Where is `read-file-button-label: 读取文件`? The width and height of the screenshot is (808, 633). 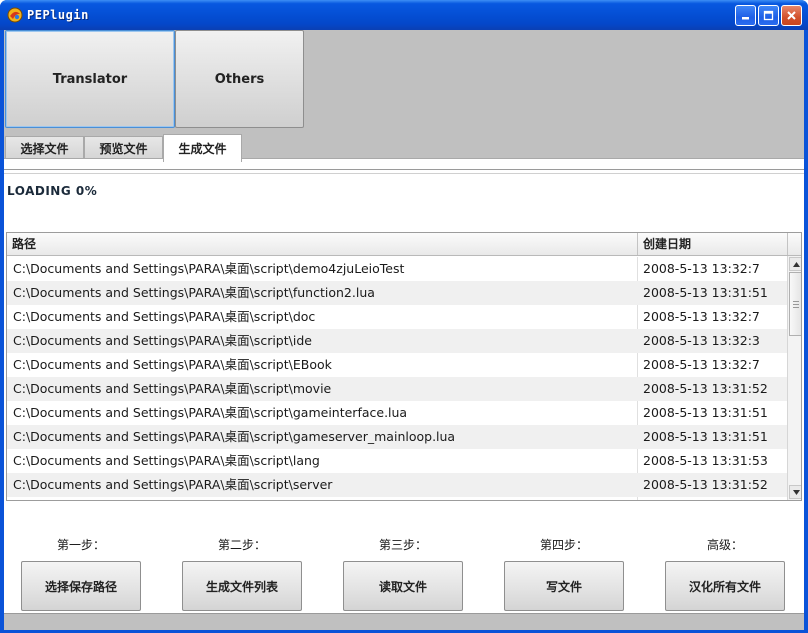
read-file-button-label: 读取文件 is located at coordinates (402, 586).